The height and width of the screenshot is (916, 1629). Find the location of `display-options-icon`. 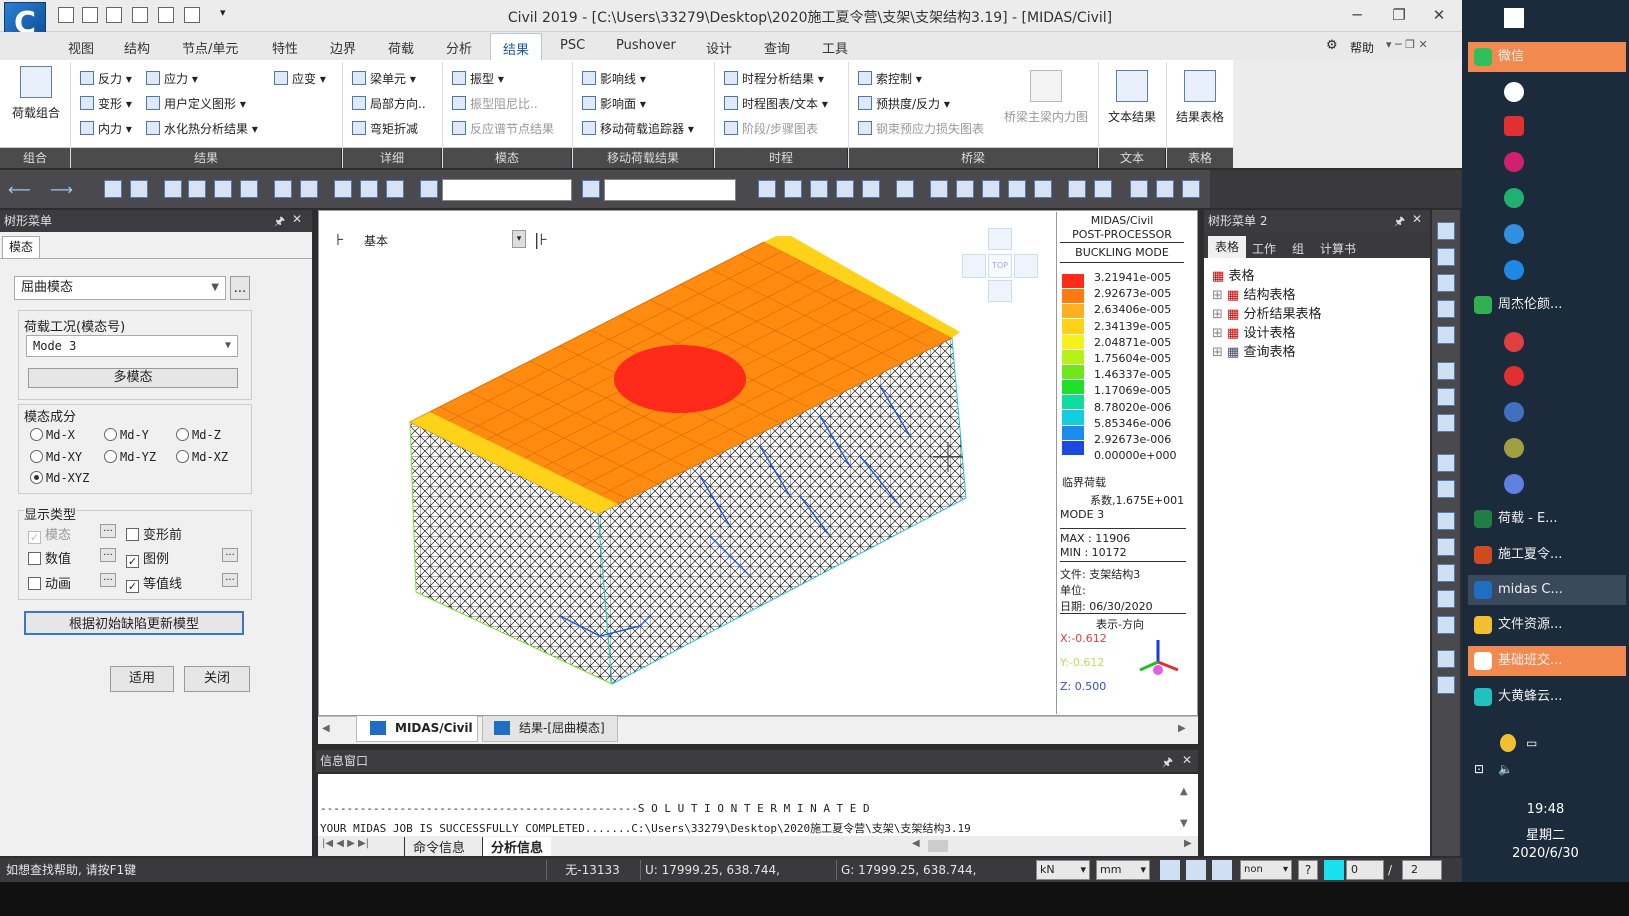

display-options-icon is located at coordinates (1446, 599).